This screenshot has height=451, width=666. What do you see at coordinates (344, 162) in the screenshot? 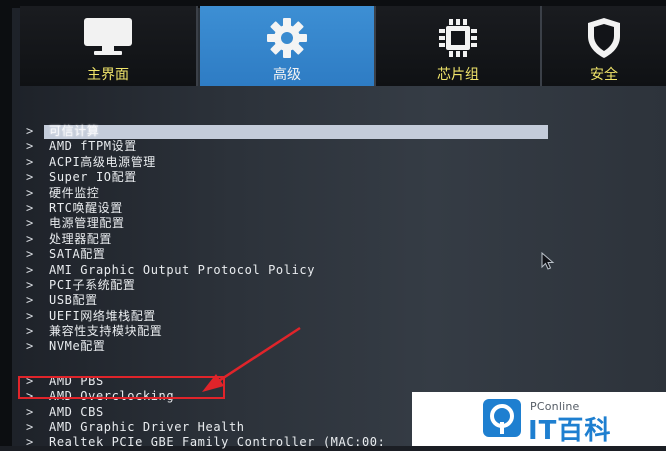
I see `menu-item-acpi: > ACPI高级电源管理` at bounding box center [344, 162].